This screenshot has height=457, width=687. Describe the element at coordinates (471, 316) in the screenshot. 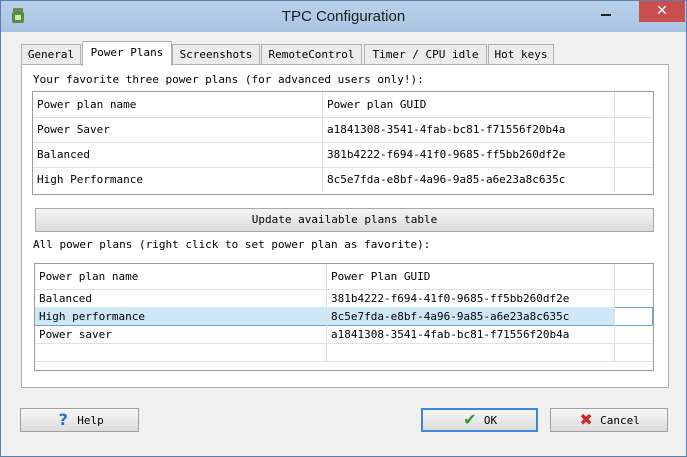

I see `plan-guid-cell: 8c5e7fda-e8bf-4a96-9a85-a6e23a8c635c` at that location.